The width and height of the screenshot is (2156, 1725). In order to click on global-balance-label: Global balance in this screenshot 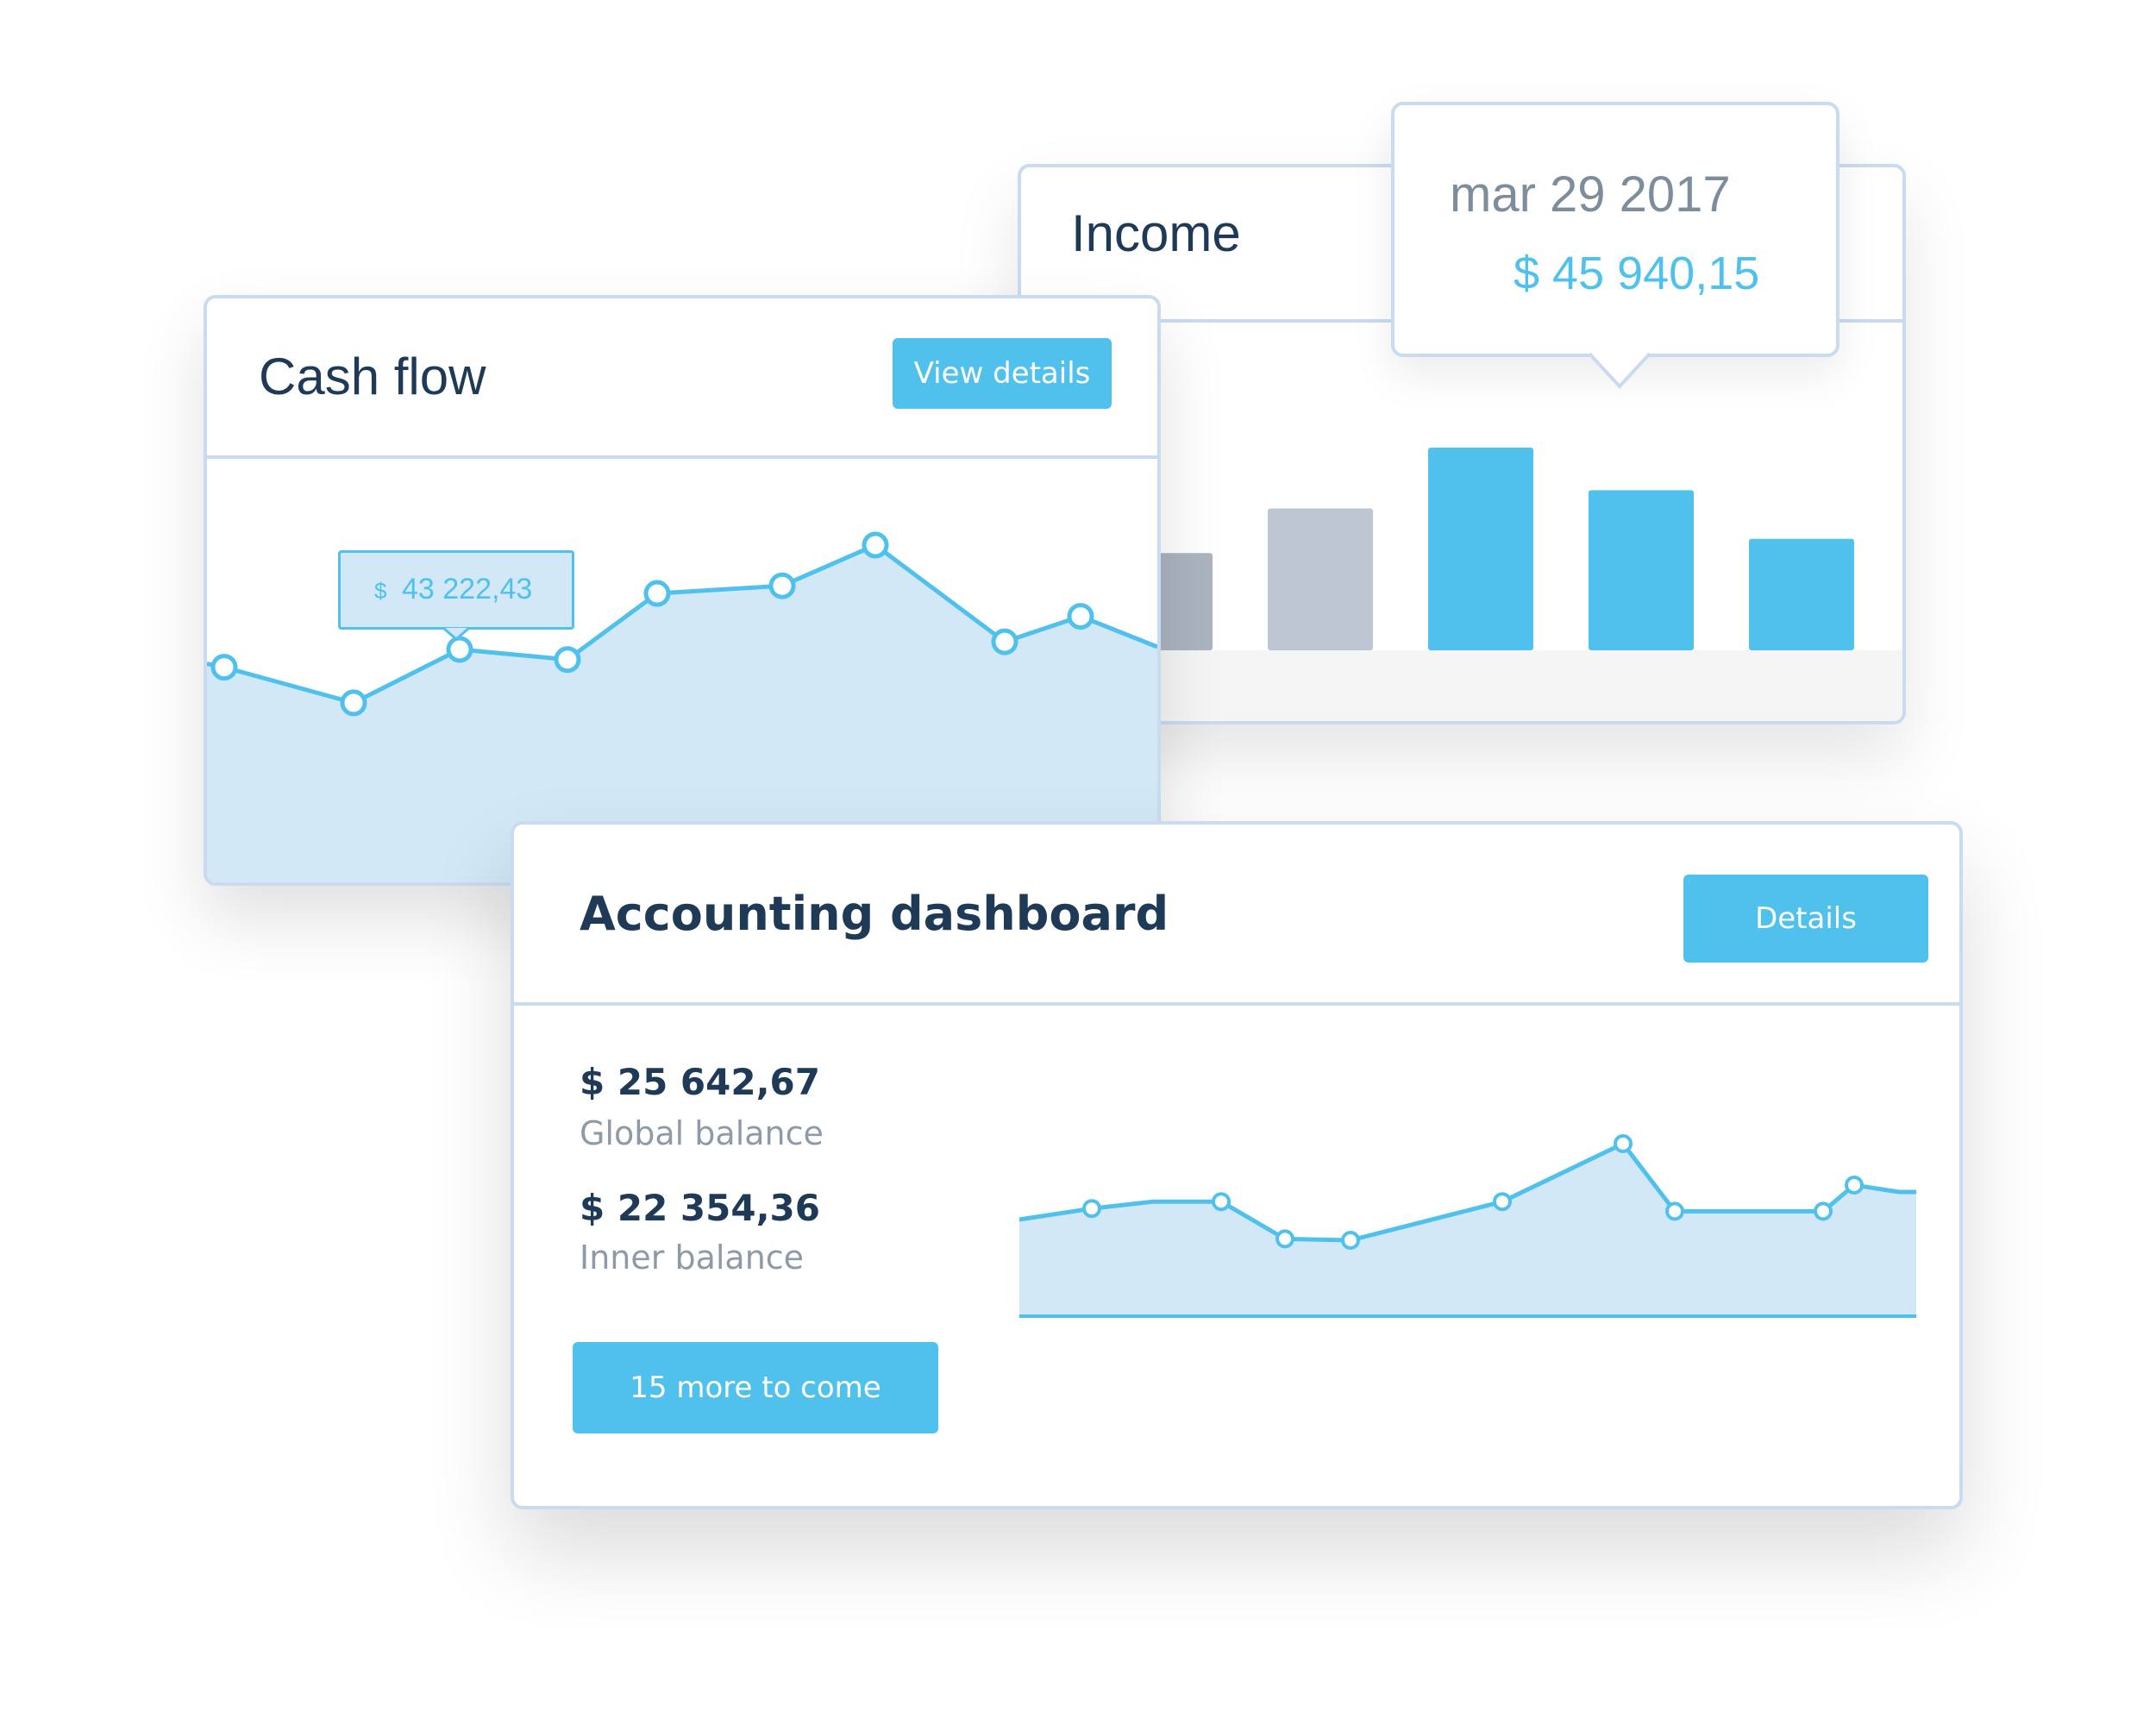, I will do `click(702, 1133)`.